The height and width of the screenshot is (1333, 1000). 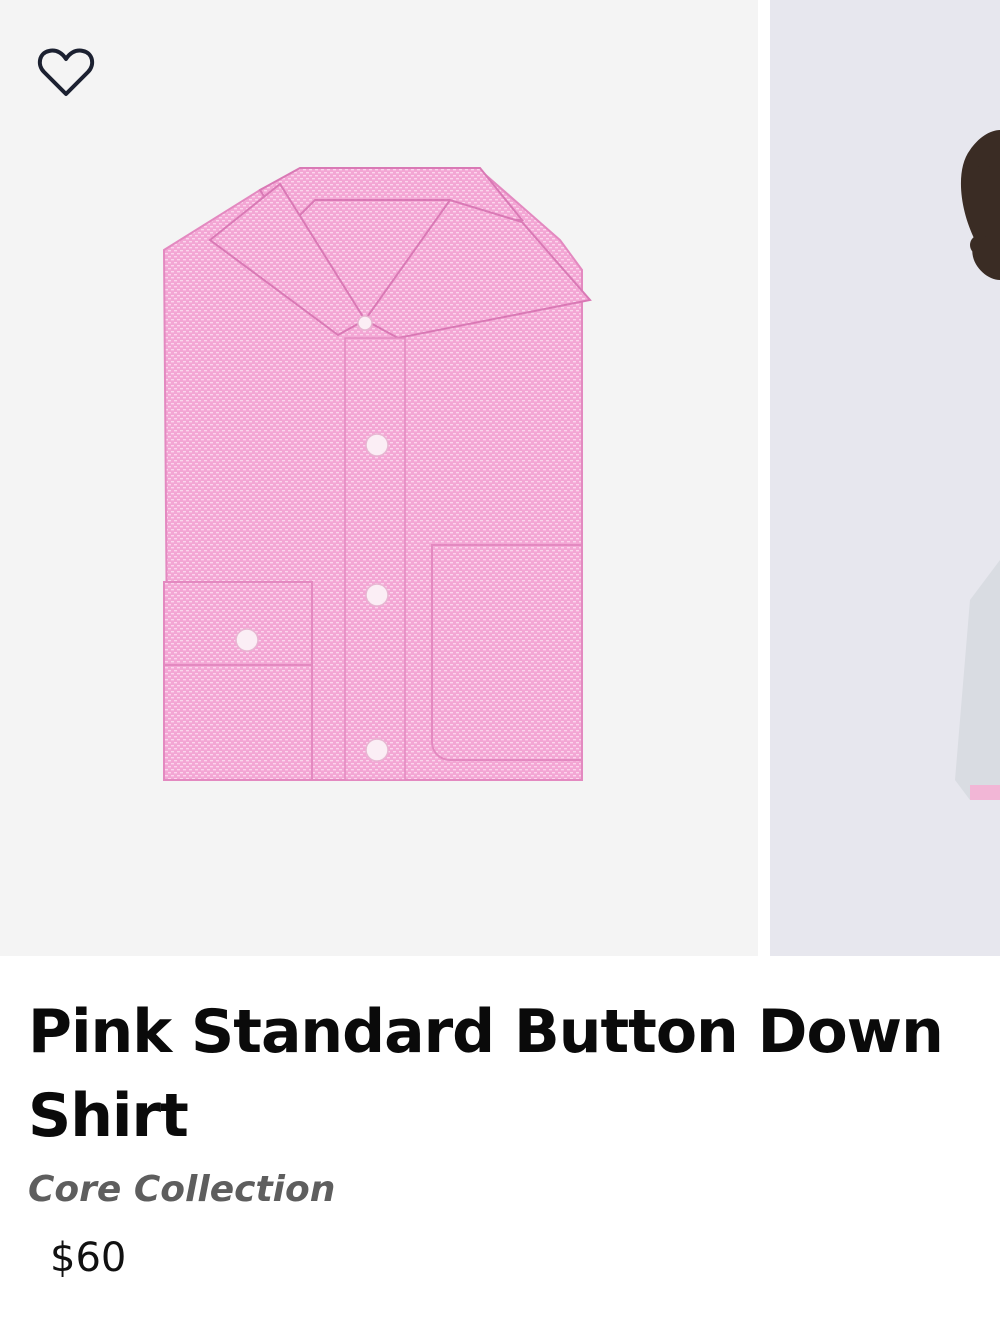 What do you see at coordinates (182, 1189) in the screenshot?
I see `product-collection: Core Collection` at bounding box center [182, 1189].